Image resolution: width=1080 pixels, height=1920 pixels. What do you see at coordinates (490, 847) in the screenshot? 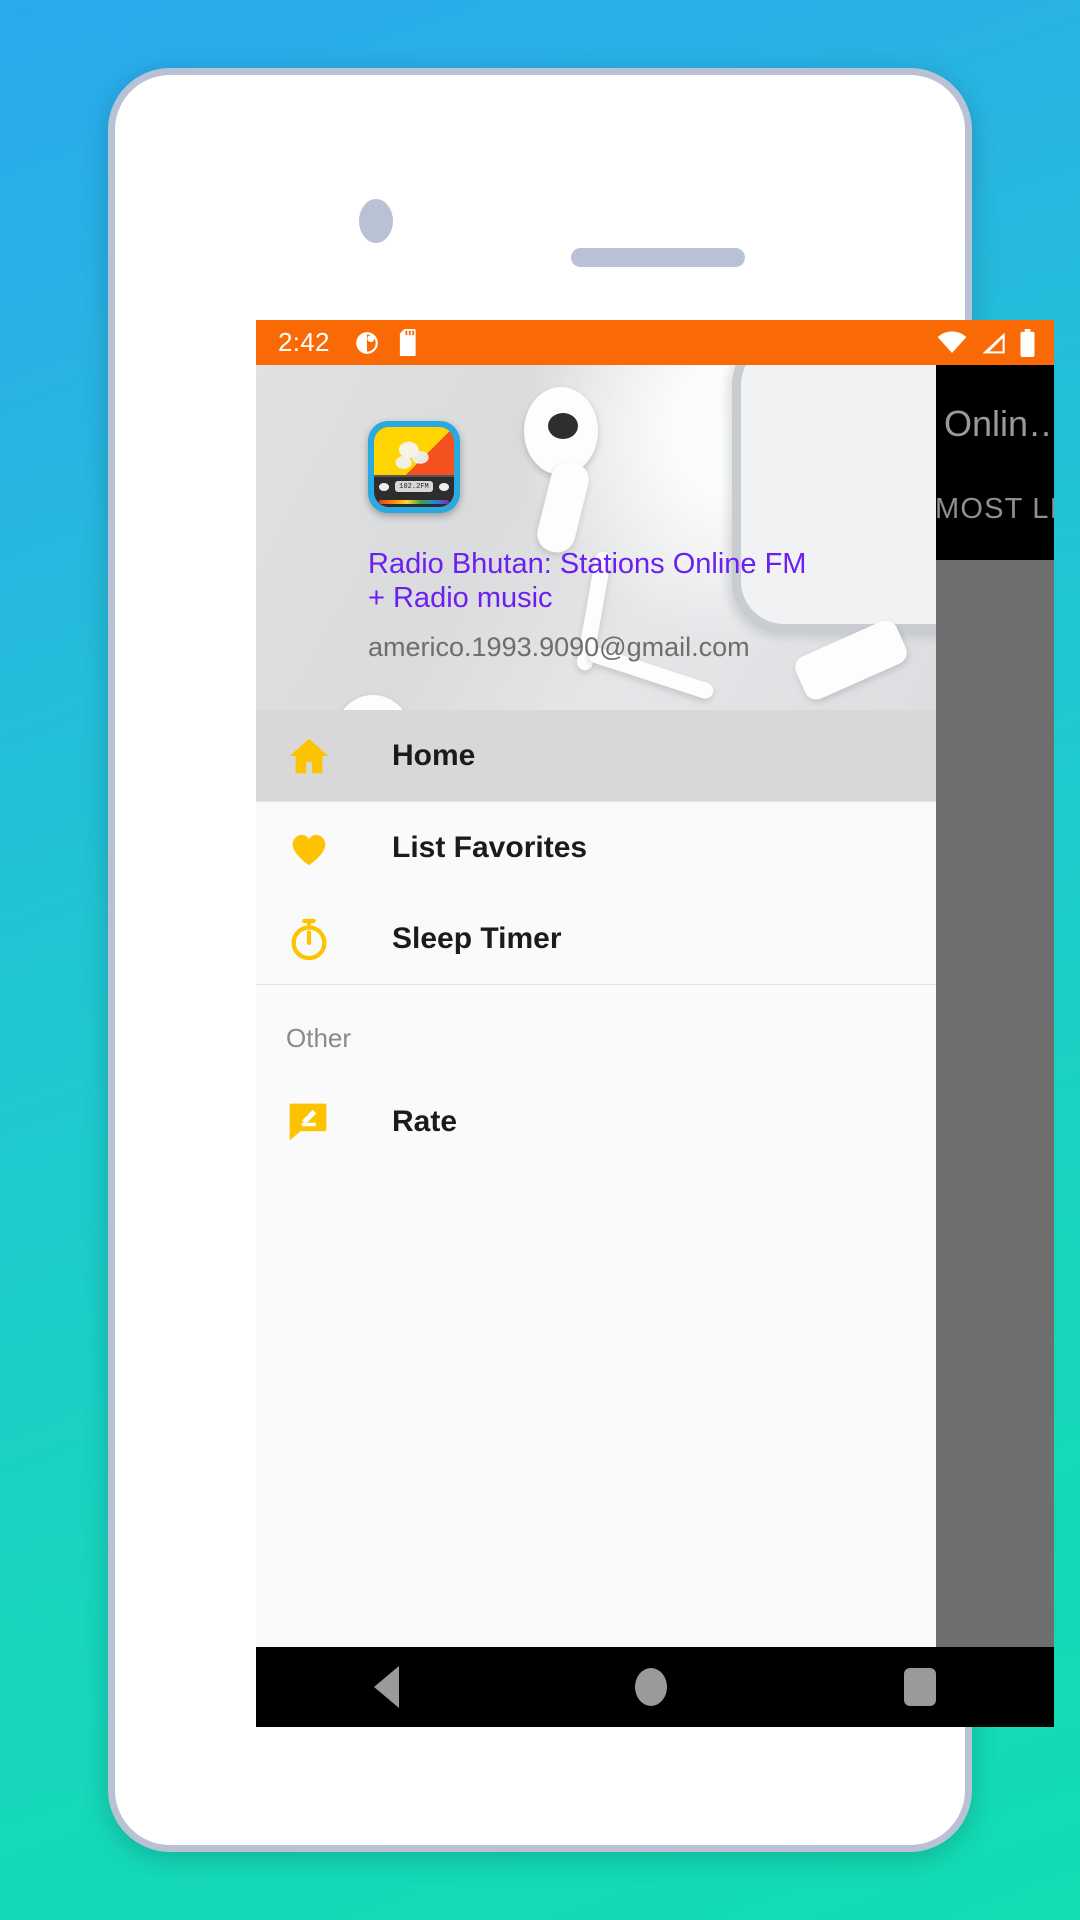
I see `sidebar-item-label: List Favorites` at bounding box center [490, 847].